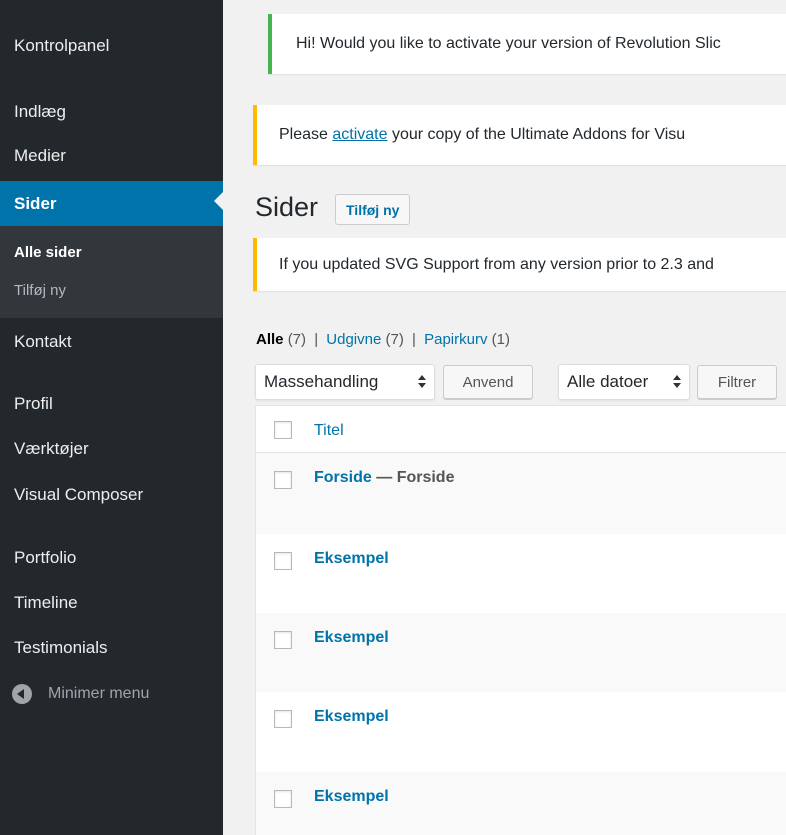 The width and height of the screenshot is (786, 835). Describe the element at coordinates (111, 558) in the screenshot. I see `menu-item-portfolio: Portfolio` at that location.